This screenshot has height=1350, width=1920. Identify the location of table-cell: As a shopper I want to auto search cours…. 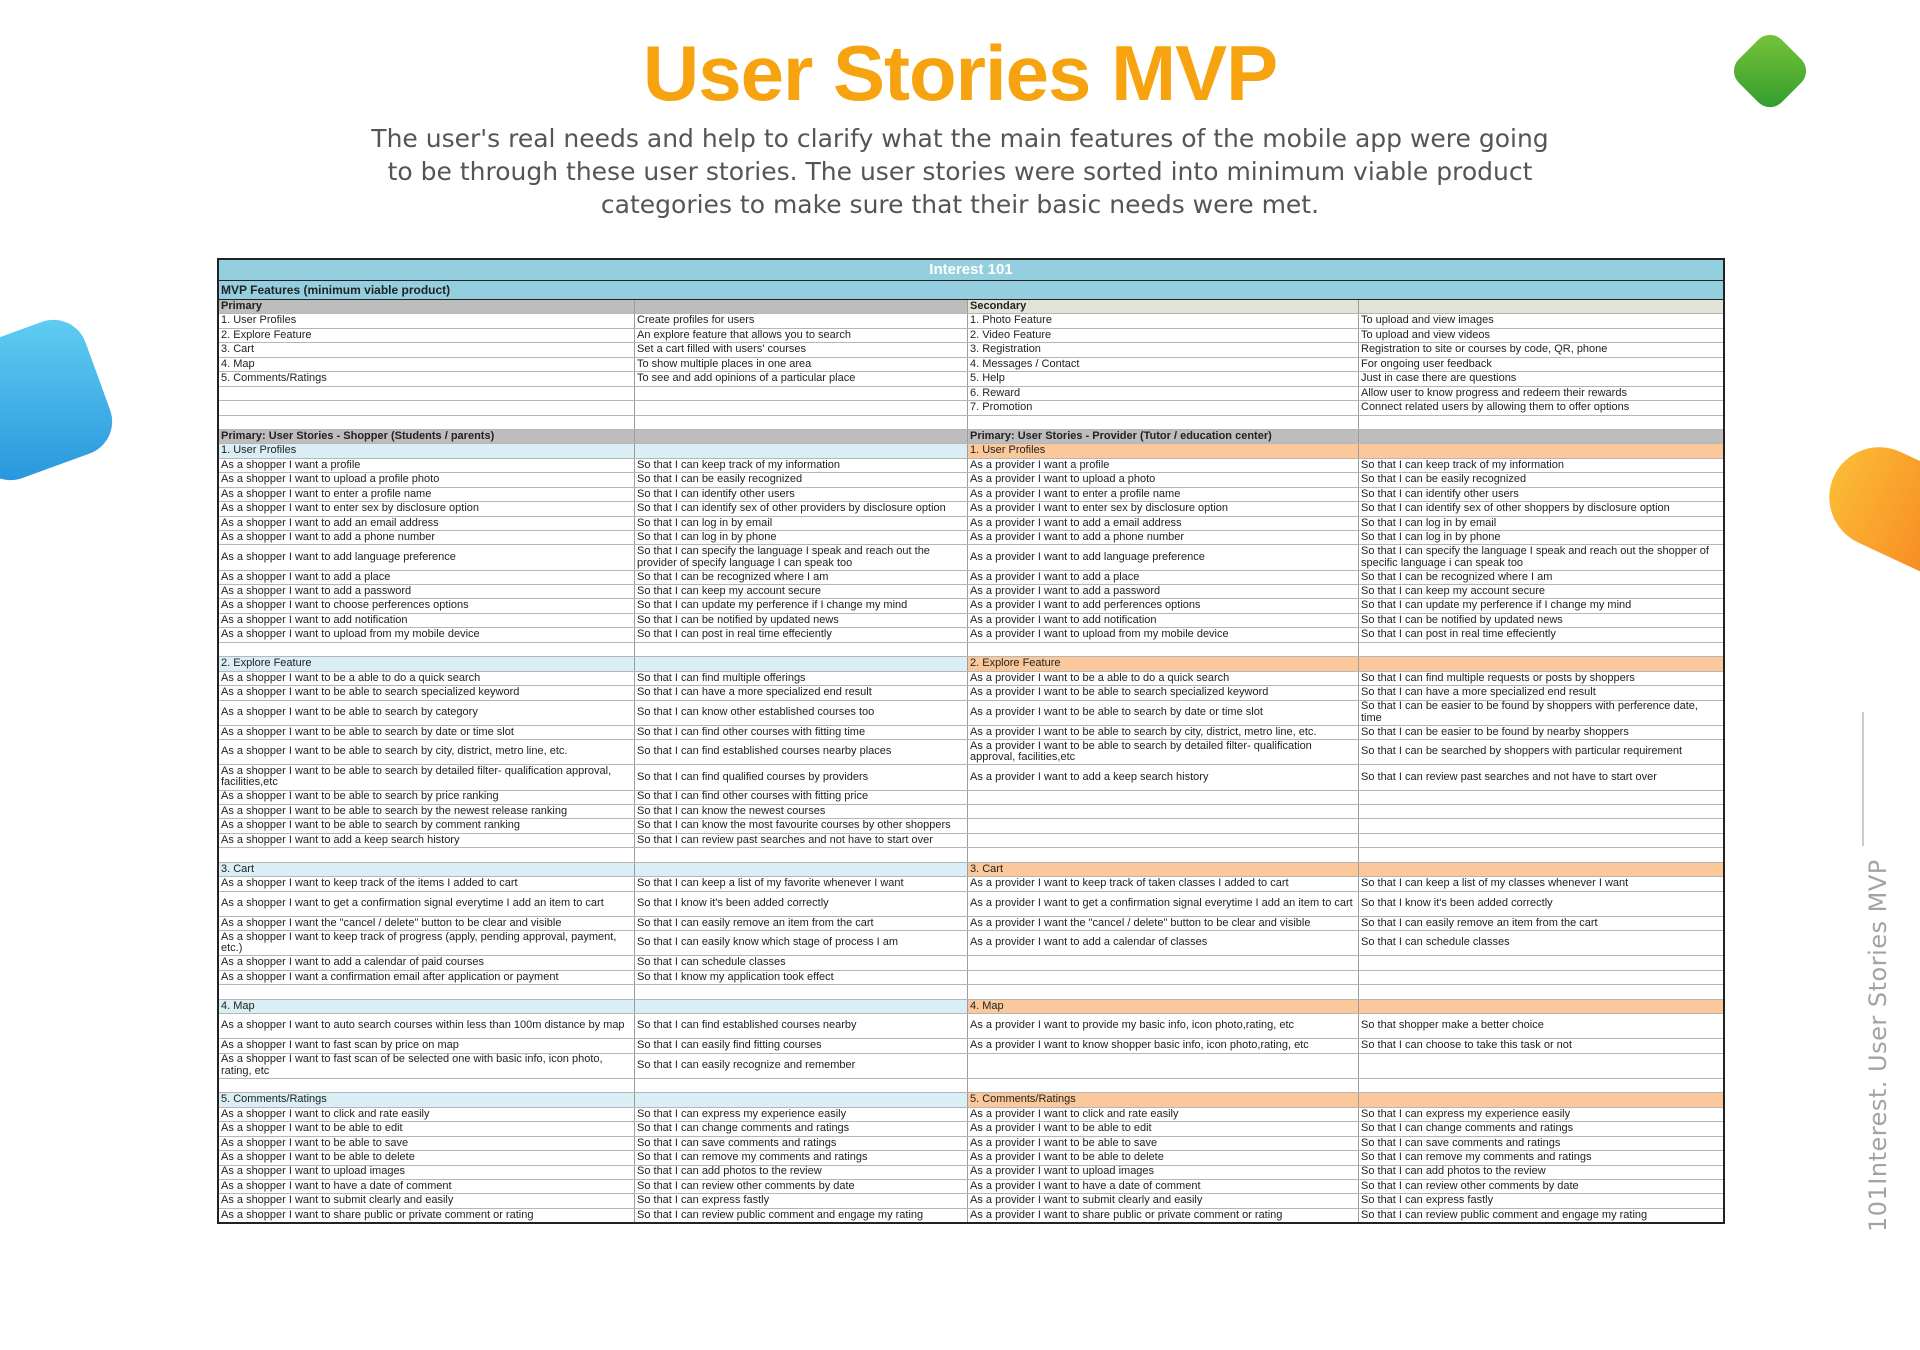
(427, 1026).